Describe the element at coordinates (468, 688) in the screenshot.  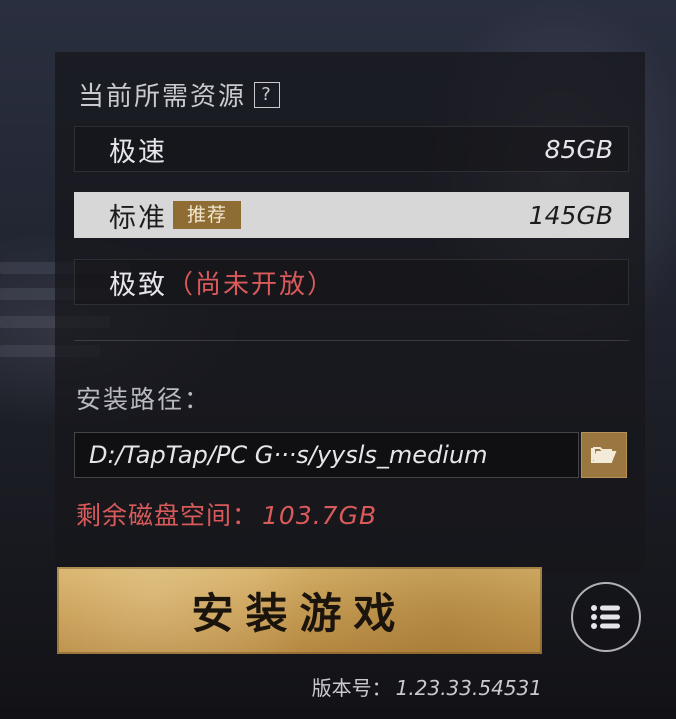
I see `version-number: 1.23.33.54531` at that location.